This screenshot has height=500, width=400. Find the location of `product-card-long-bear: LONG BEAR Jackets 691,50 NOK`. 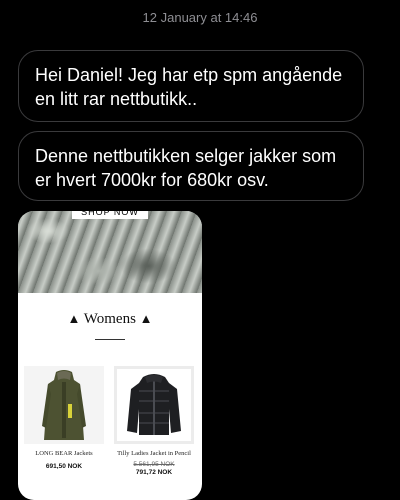

product-card-long-bear: LONG BEAR Jackets 691,50 NOK is located at coordinates (64, 418).